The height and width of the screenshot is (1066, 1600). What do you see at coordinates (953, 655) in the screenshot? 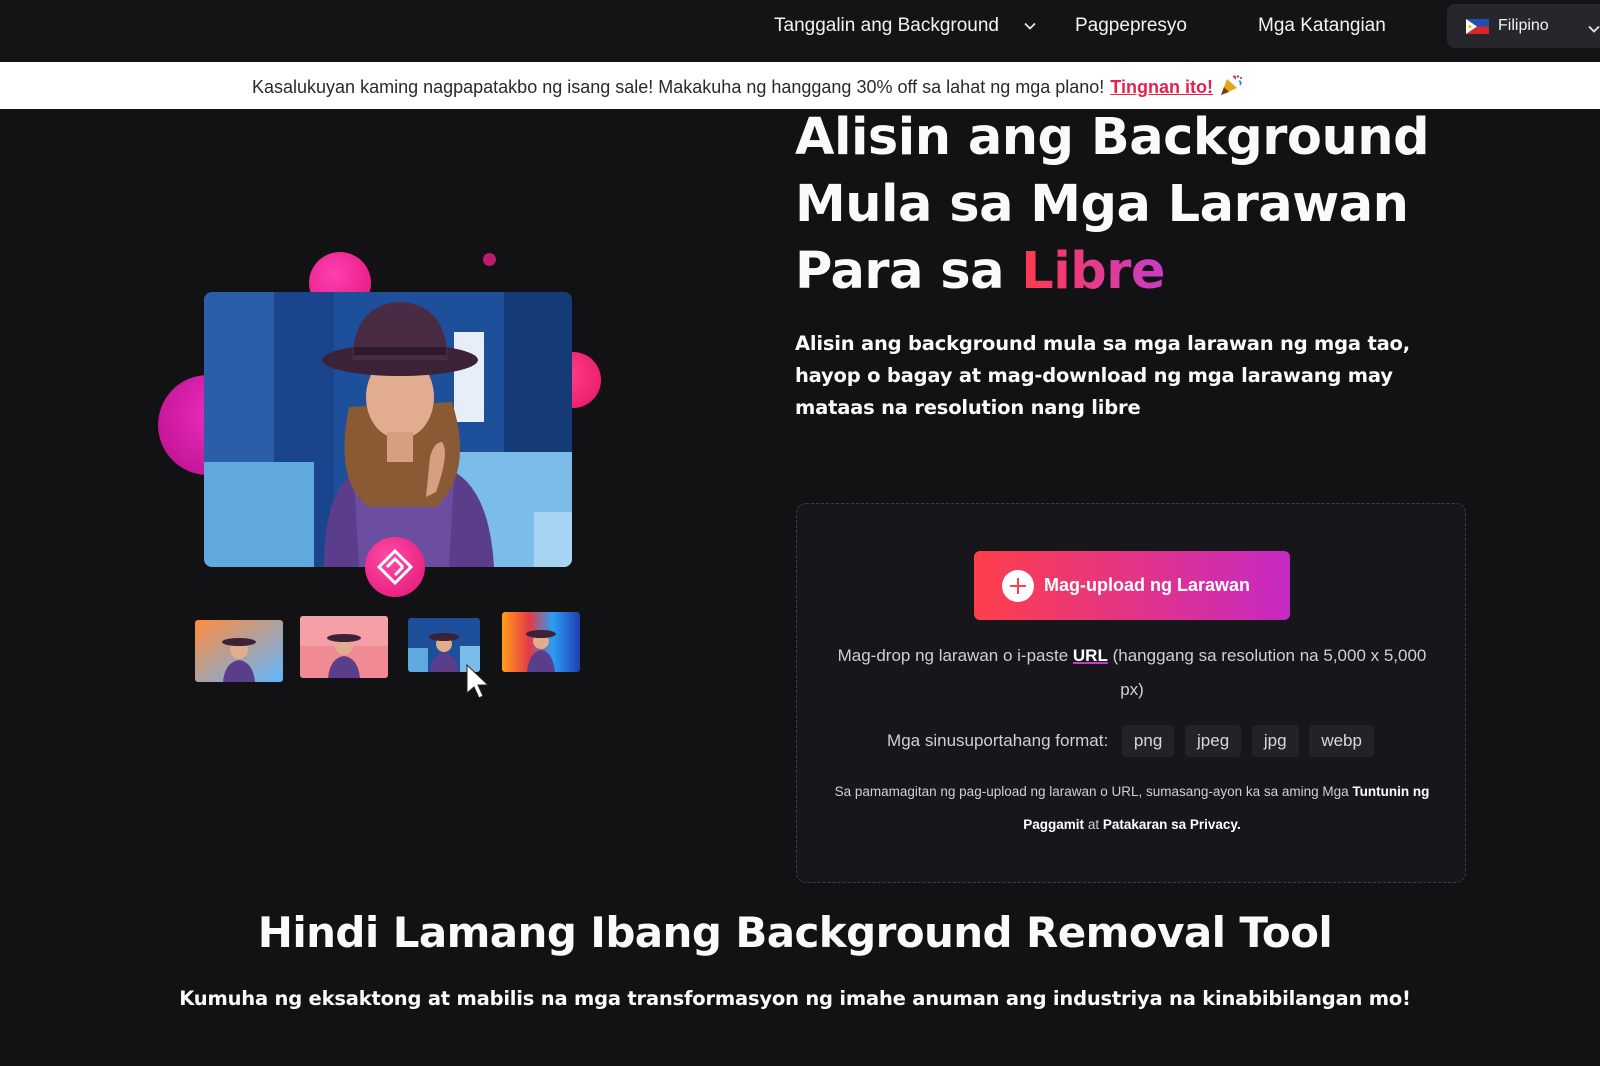
I see `drop-text-prefix: Mag-drop ng larawan o i-paste` at bounding box center [953, 655].